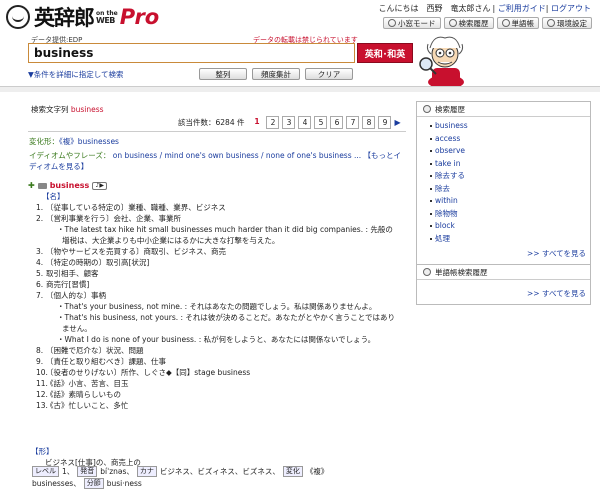 The image size is (600, 495). I want to click on sense-line: 11.《話》小言、苦言、目玉, so click(218, 383).